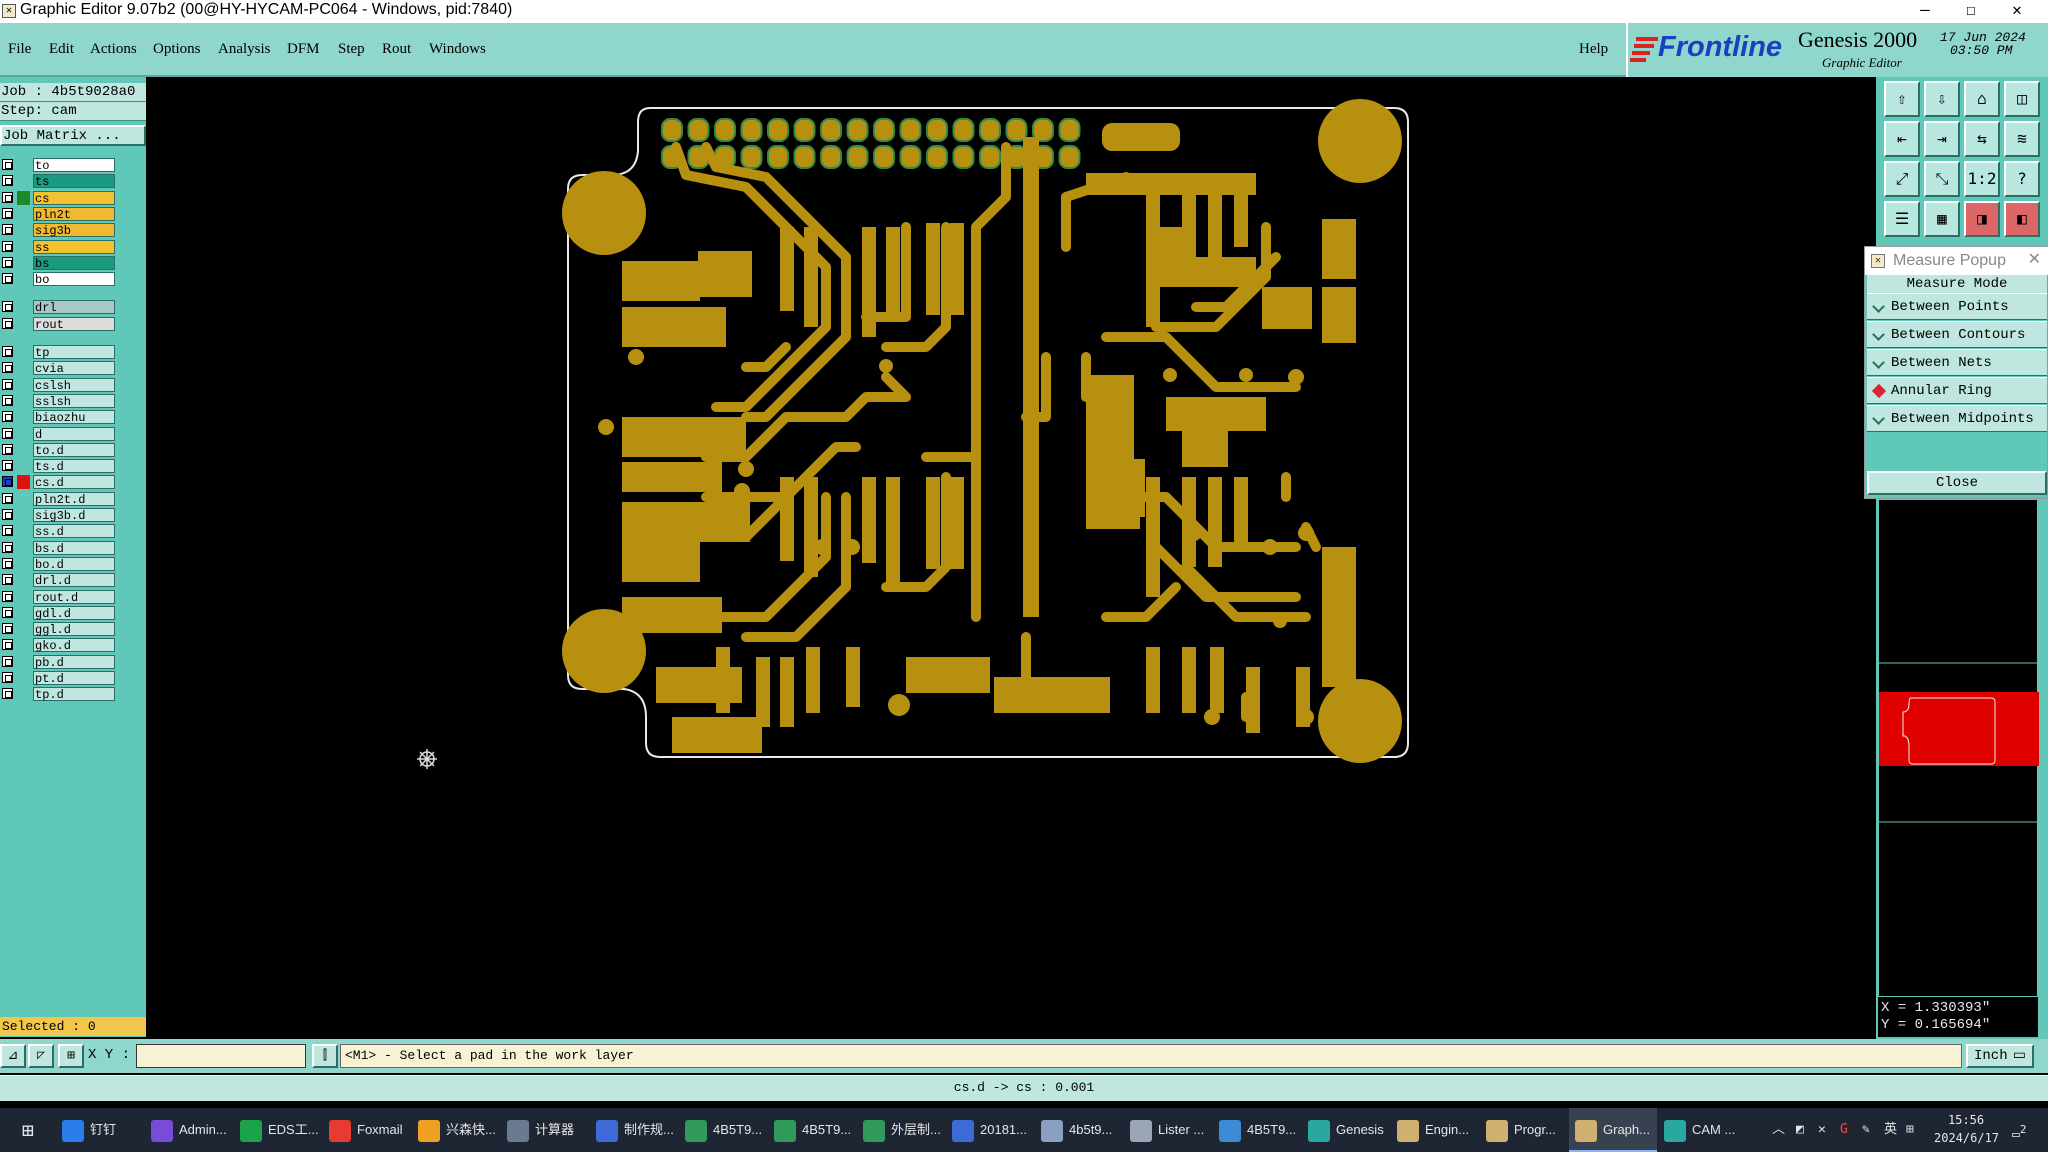 The width and height of the screenshot is (2048, 1152). I want to click on grid-icon: ⊞, so click(71, 1056).